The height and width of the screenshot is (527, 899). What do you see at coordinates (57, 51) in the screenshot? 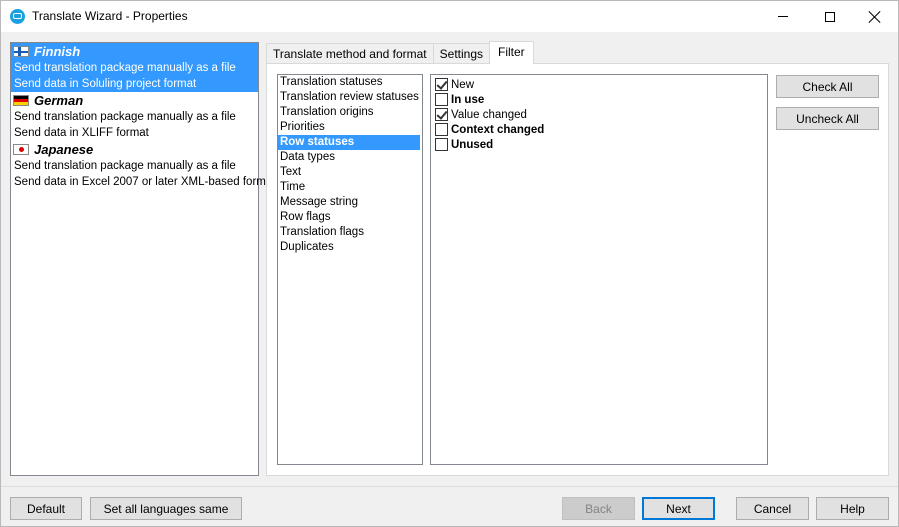
I see `language-name: Finnish` at bounding box center [57, 51].